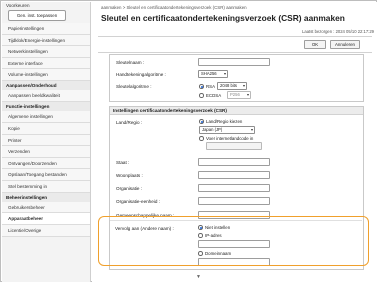 Image resolution: width=377 pixels, height=282 pixels. What do you see at coordinates (233, 241) in the screenshot?
I see `highlight-frame` at bounding box center [233, 241].